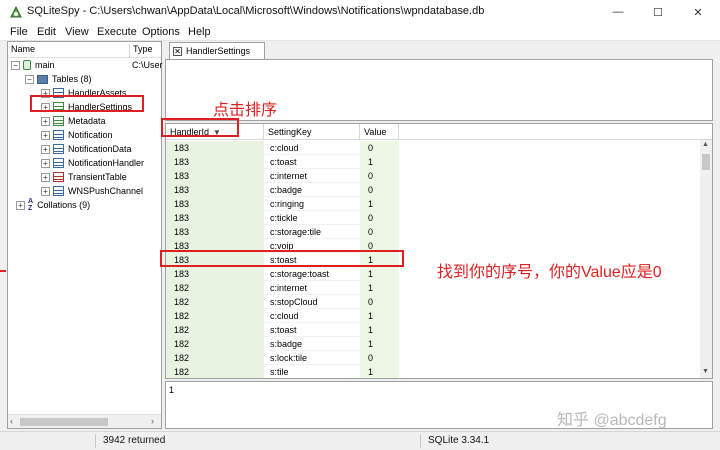 This screenshot has width=720, height=450. Describe the element at coordinates (312, 132) in the screenshot. I see `column-header-settingkey: SettingKey` at that location.